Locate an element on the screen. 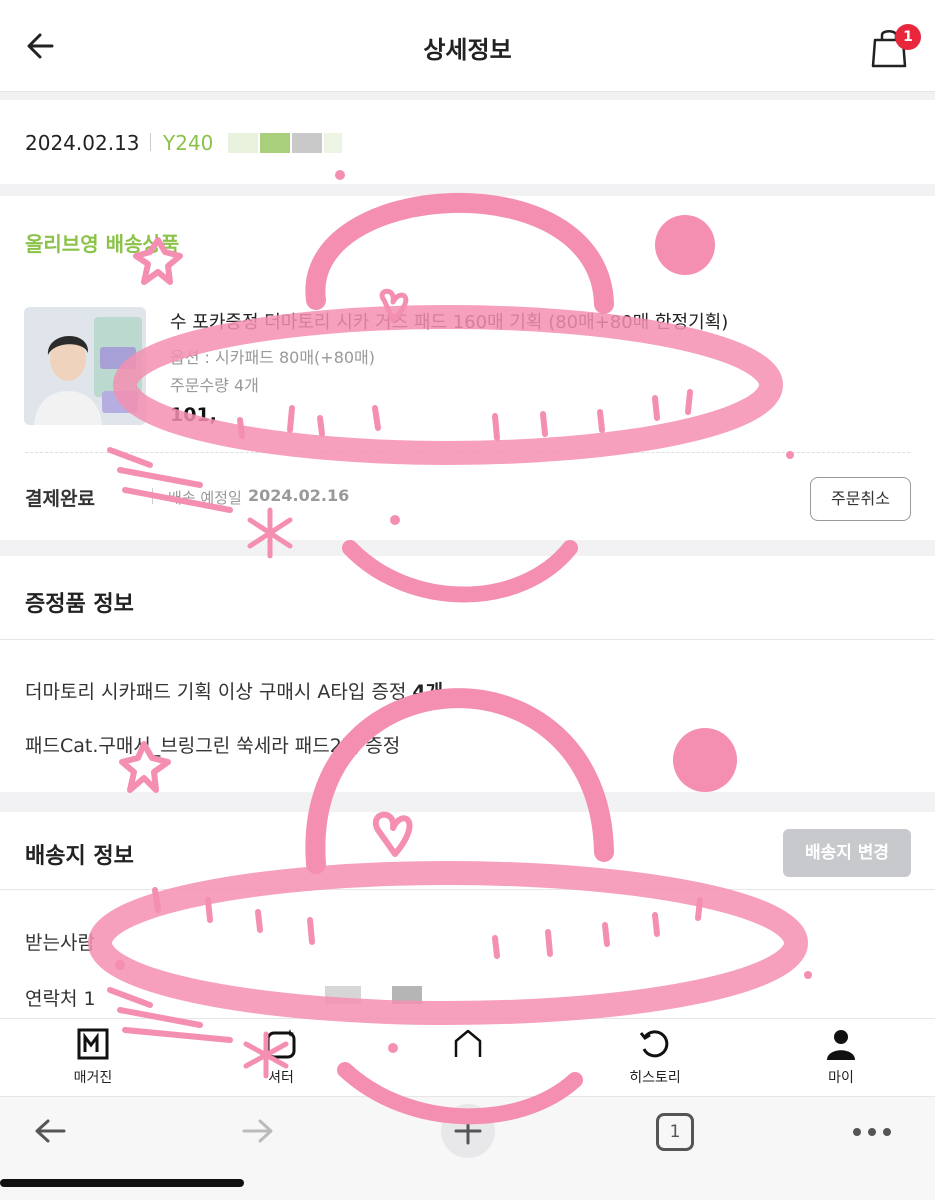 The height and width of the screenshot is (1200, 935). history-icon is located at coordinates (654, 1044).